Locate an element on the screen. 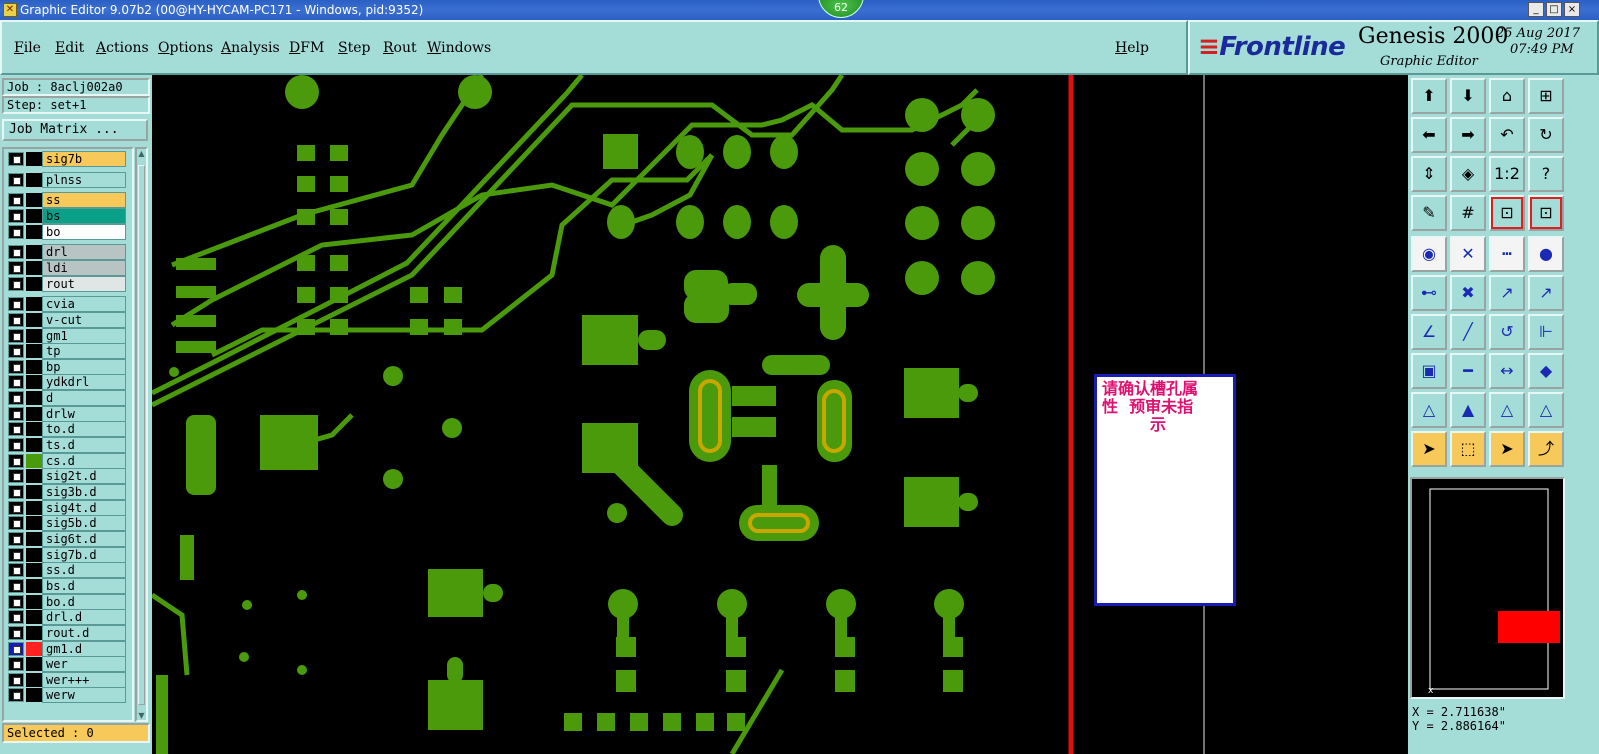 This screenshot has width=1599, height=754. layer-name: gm1.d is located at coordinates (84, 648).